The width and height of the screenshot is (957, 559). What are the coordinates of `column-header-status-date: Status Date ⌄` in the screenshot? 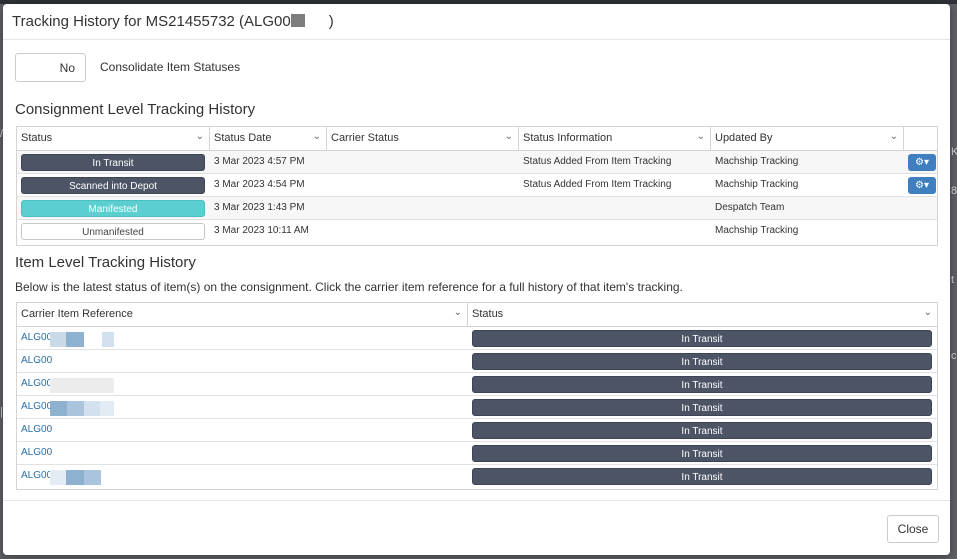 It's located at (268, 138).